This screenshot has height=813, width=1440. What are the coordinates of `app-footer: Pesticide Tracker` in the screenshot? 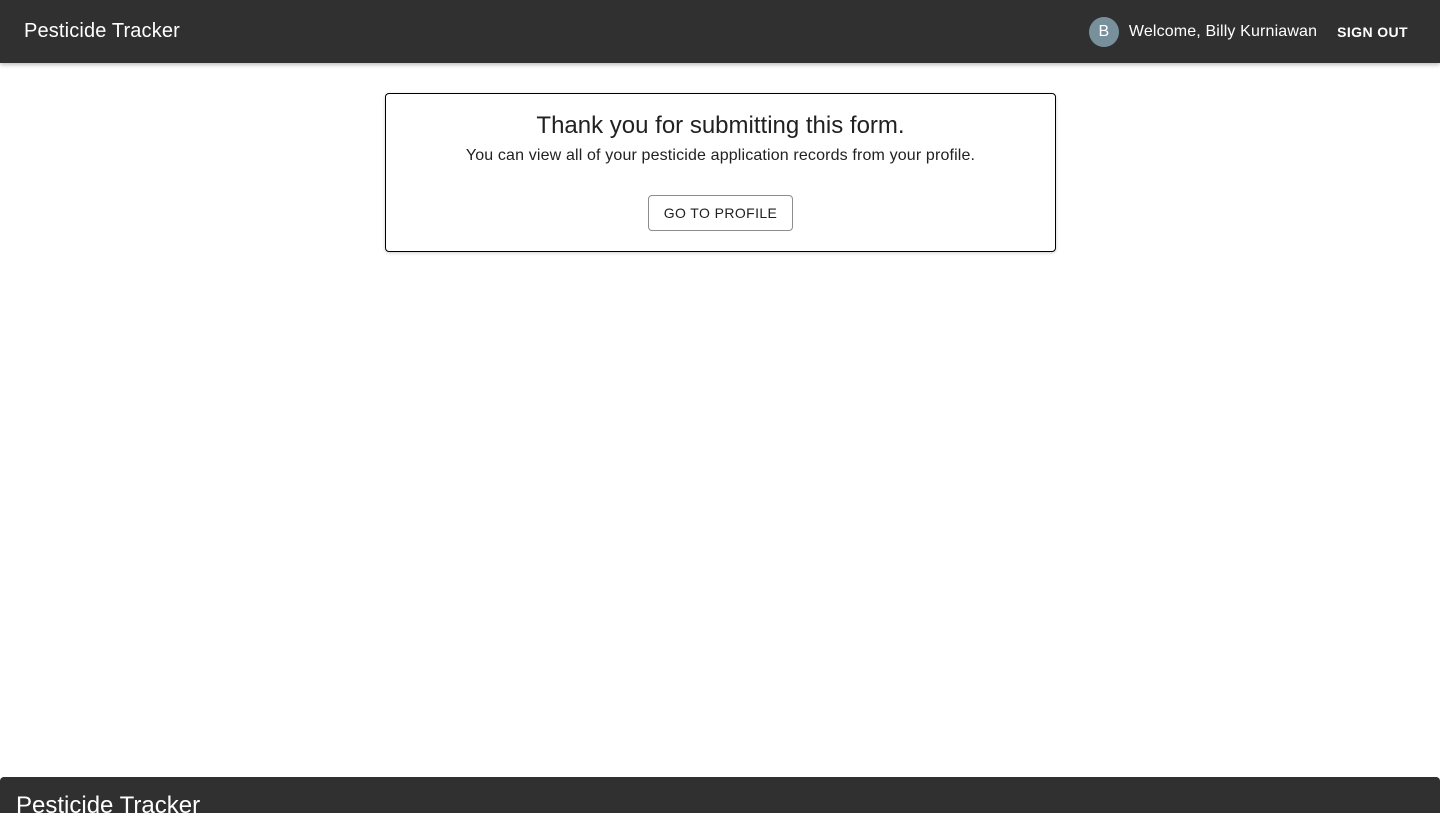 It's located at (720, 795).